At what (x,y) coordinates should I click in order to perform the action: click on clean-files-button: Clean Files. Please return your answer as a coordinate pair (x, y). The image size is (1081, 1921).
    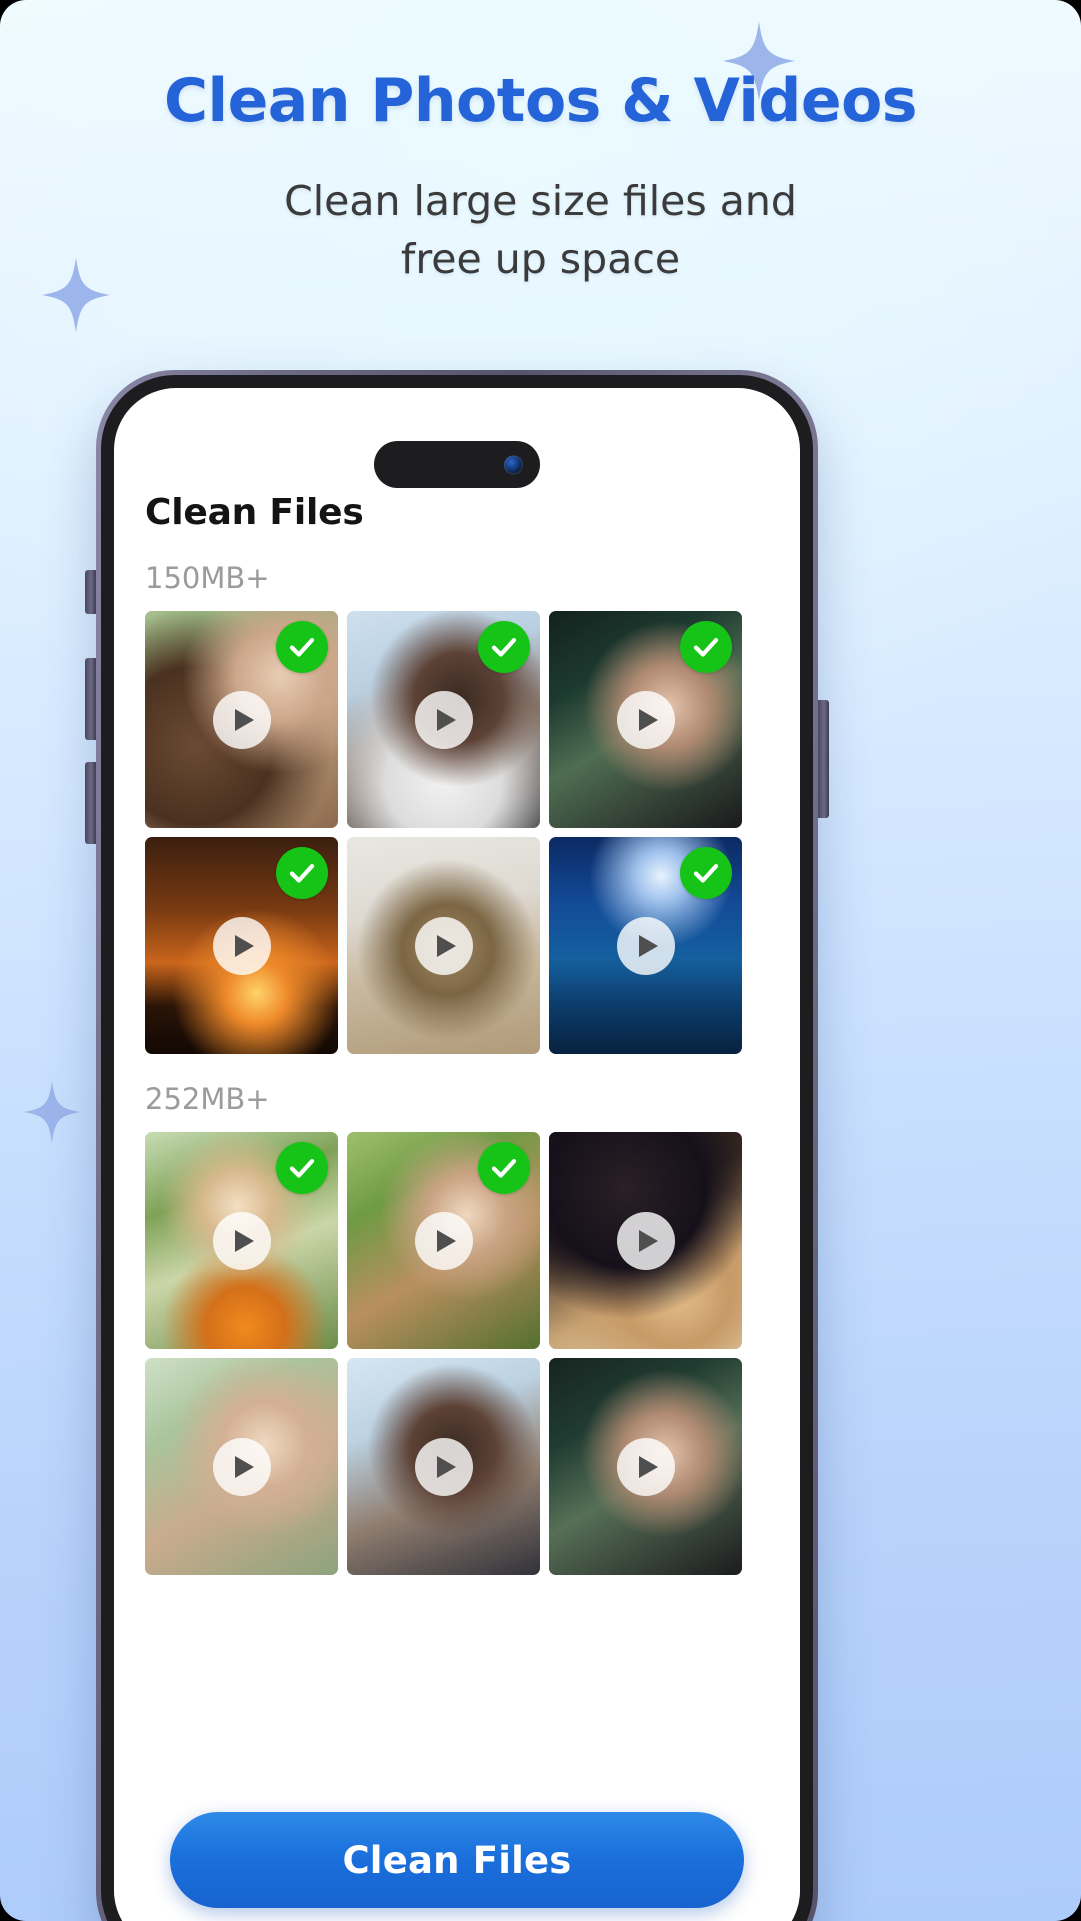
    Looking at the image, I should click on (457, 1860).